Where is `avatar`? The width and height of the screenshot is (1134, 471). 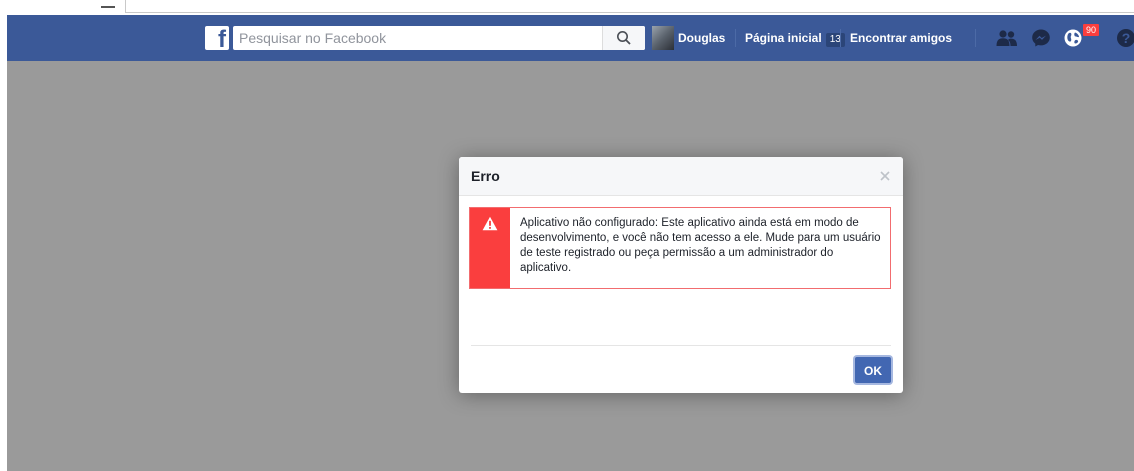
avatar is located at coordinates (663, 38).